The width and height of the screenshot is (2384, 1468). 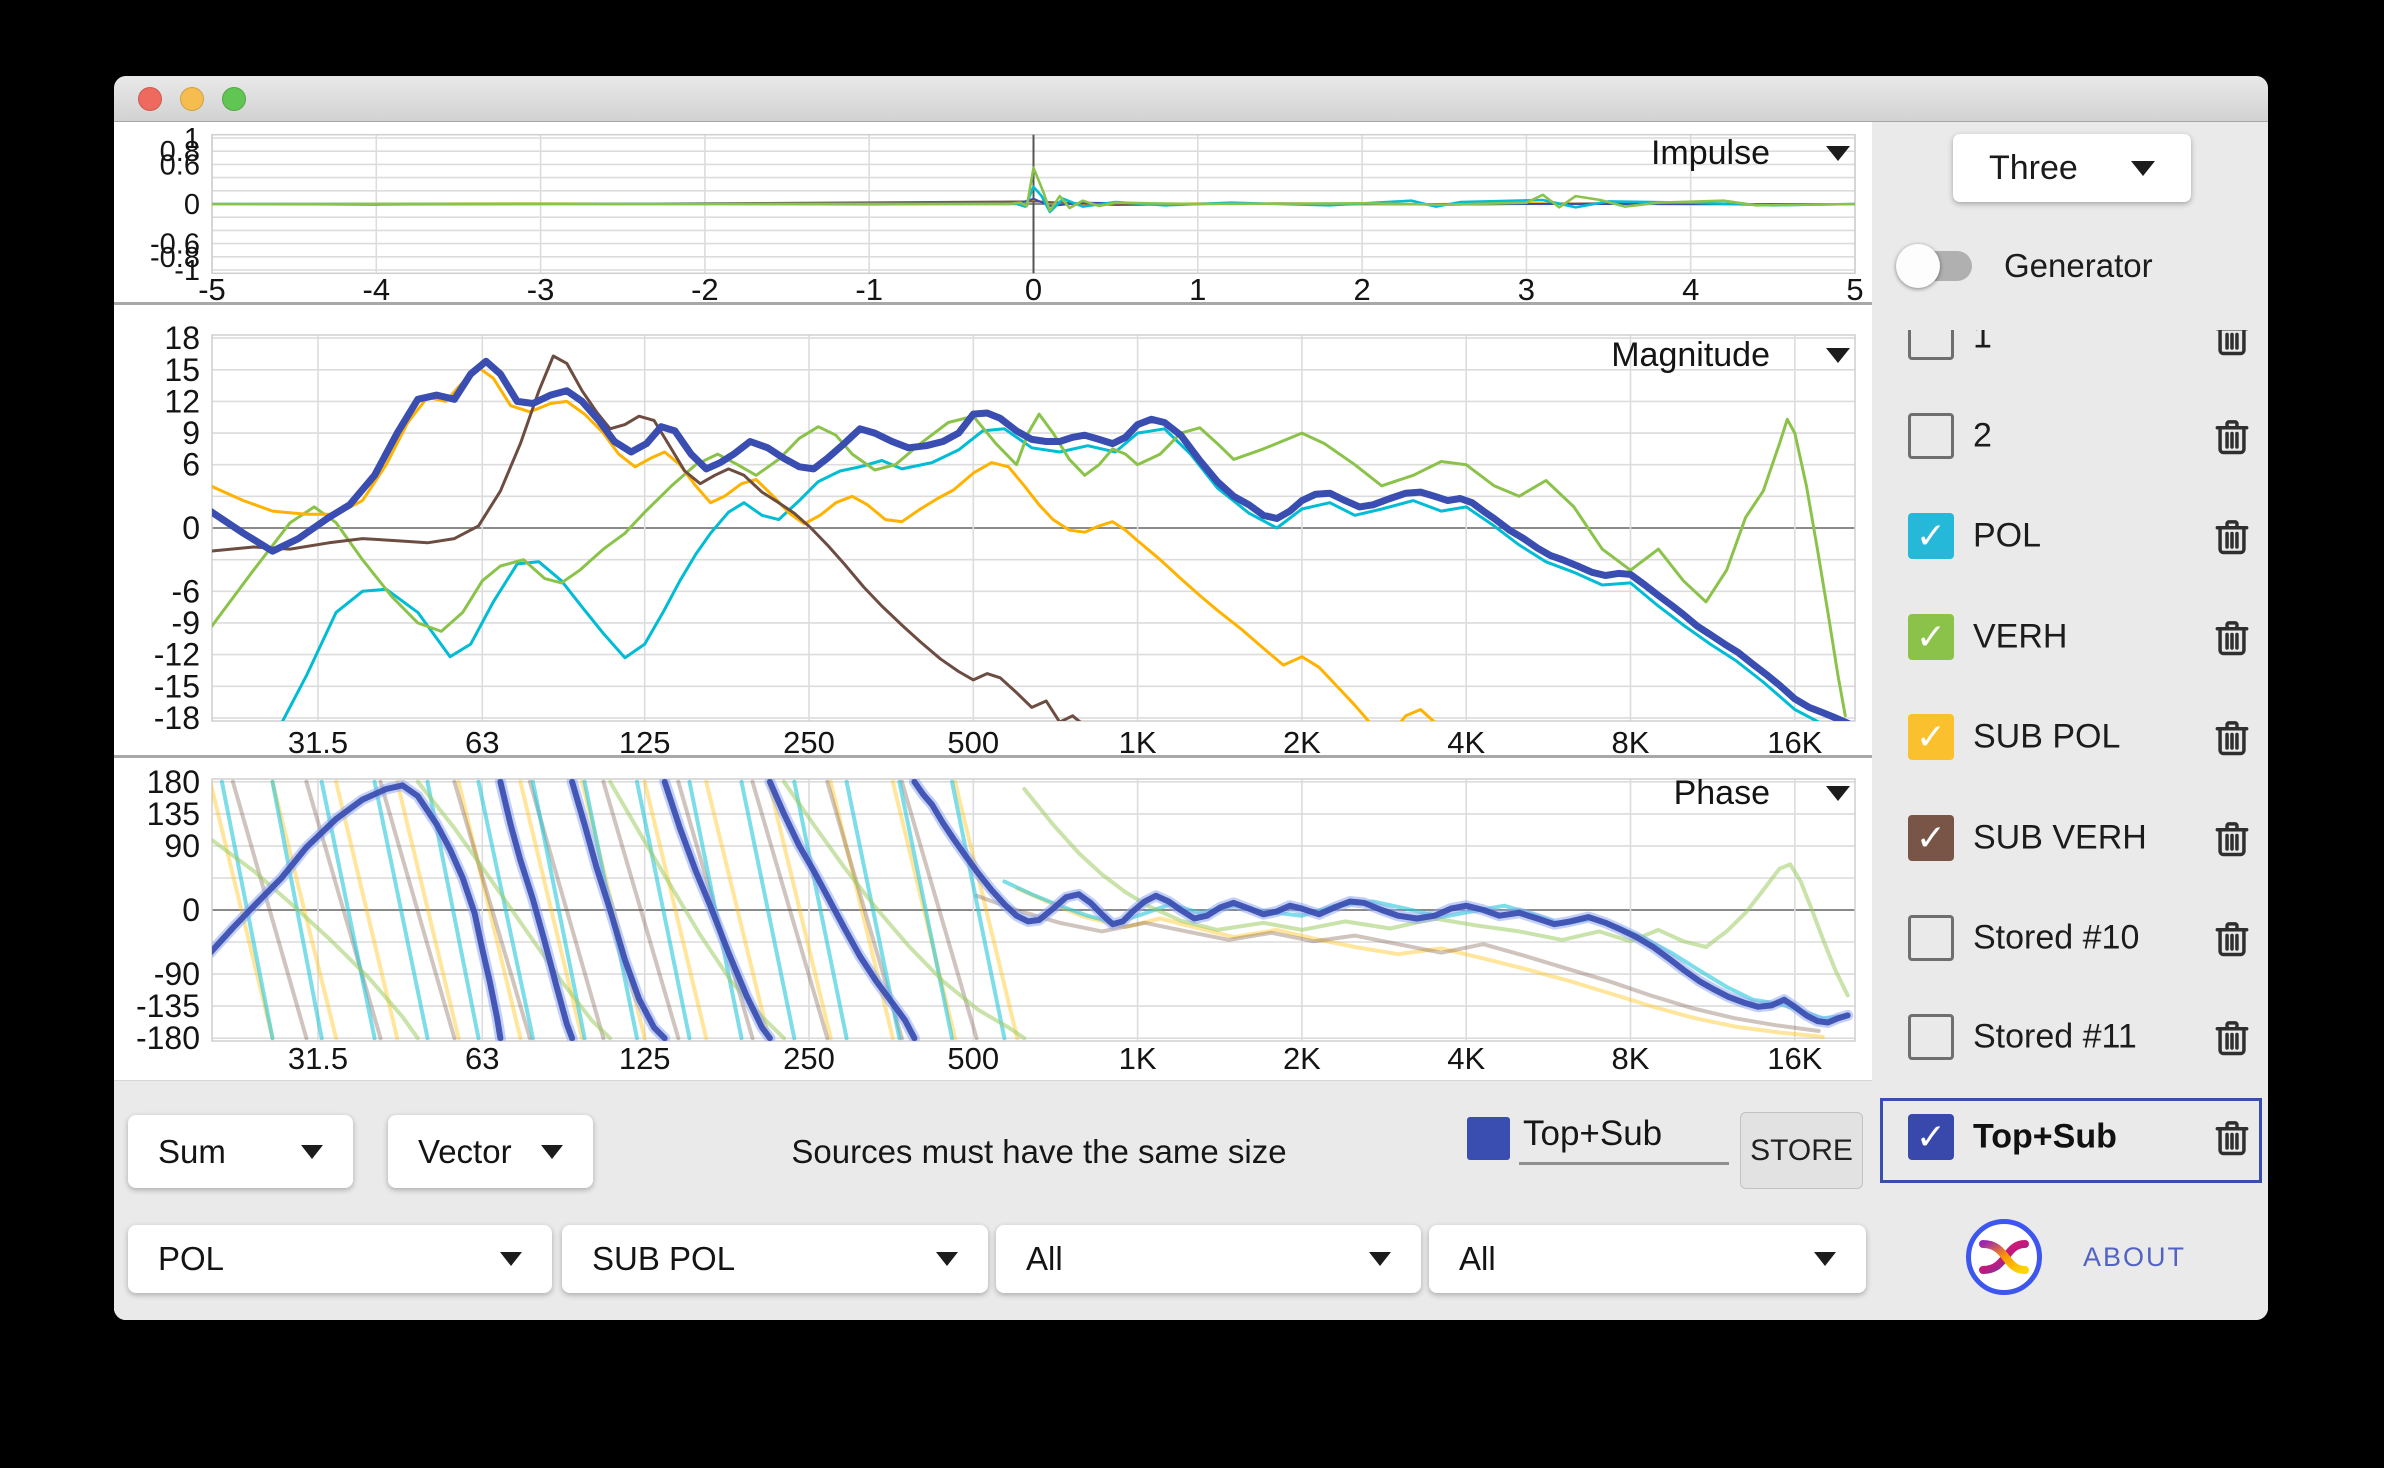 I want to click on svg-text: -18, so click(x=177, y=718).